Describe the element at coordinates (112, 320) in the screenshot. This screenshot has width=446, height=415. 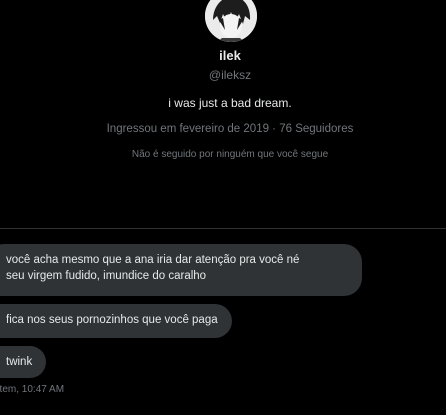
I see `message-text: fica nos seus pornozinhos que você paga` at that location.